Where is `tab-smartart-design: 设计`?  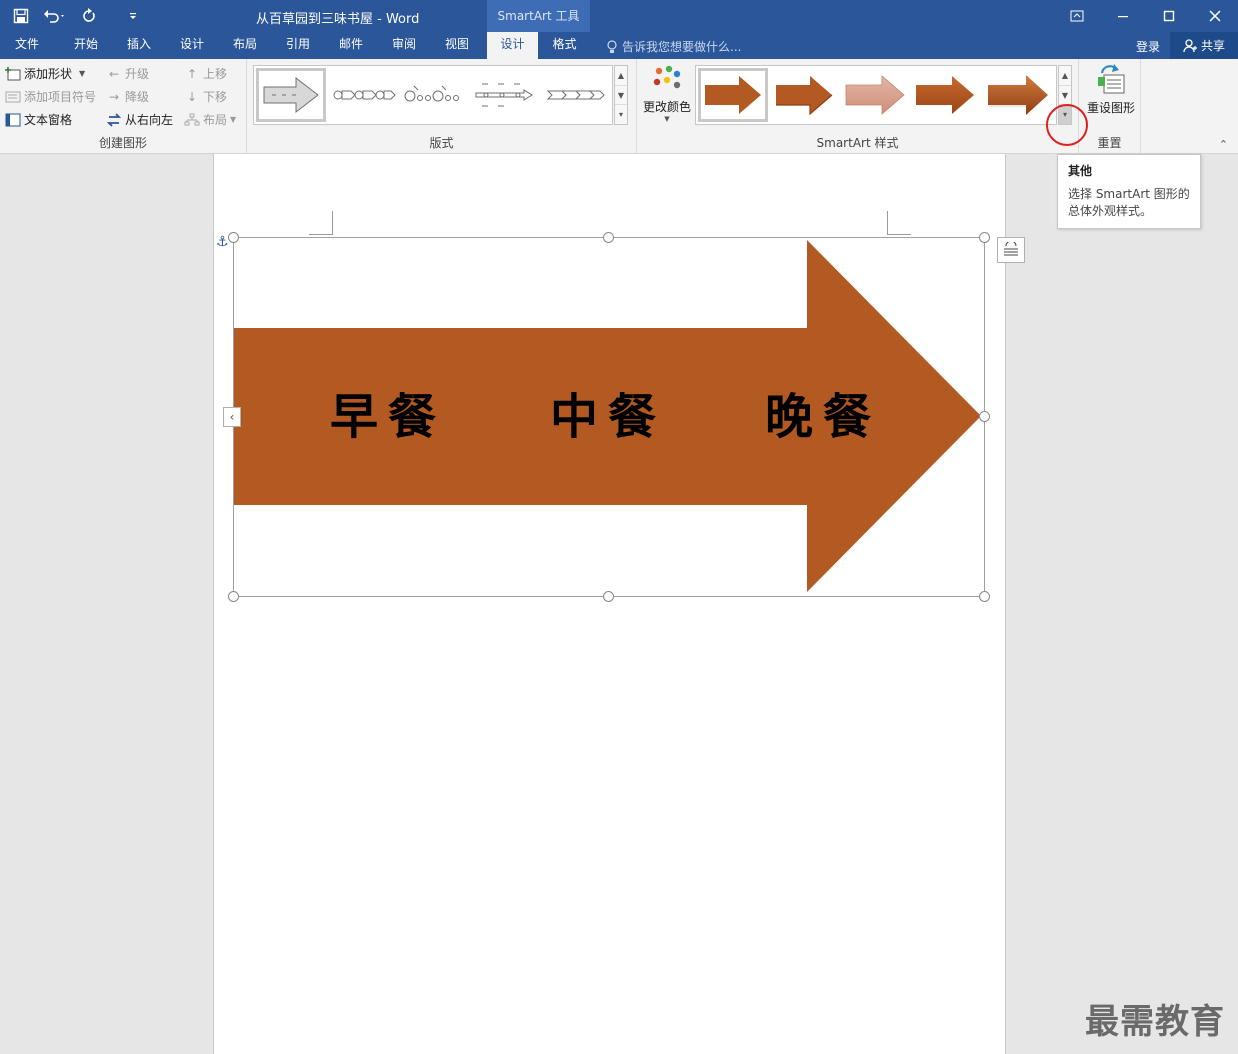
tab-smartart-design: 设计 is located at coordinates (512, 45).